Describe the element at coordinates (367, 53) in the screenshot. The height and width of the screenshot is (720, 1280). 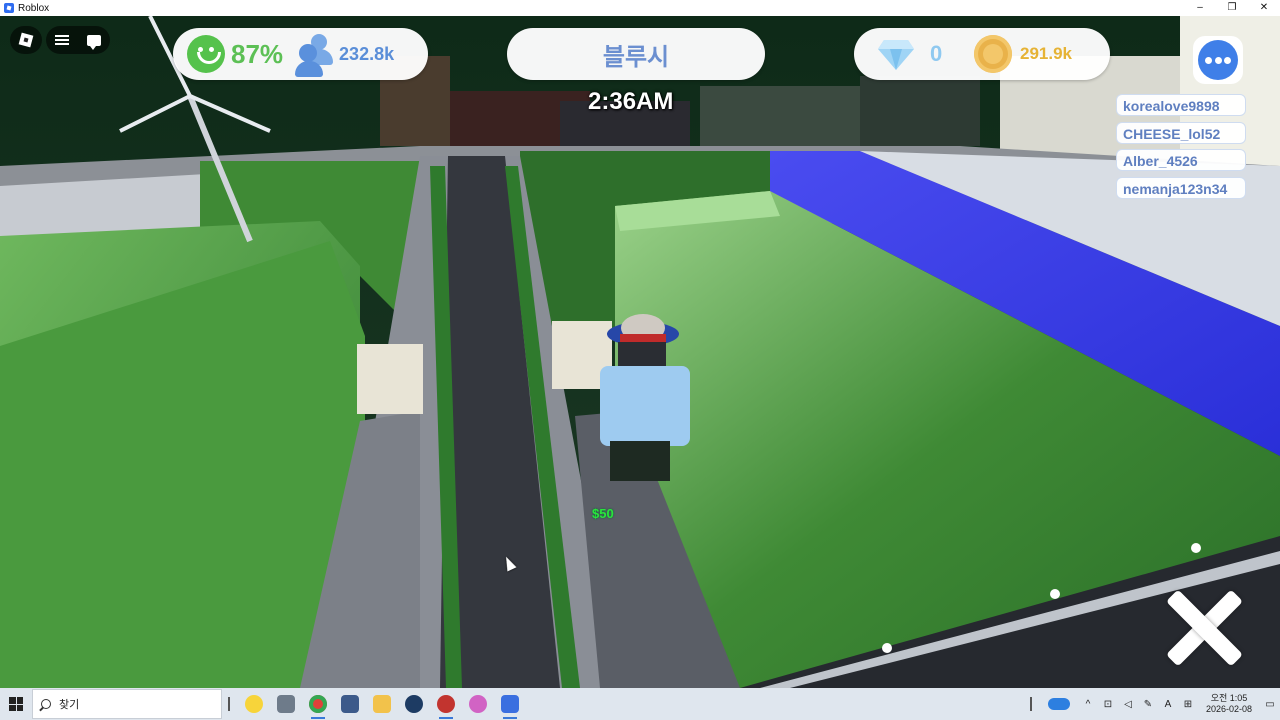
I see `population-value: 232.8k` at that location.